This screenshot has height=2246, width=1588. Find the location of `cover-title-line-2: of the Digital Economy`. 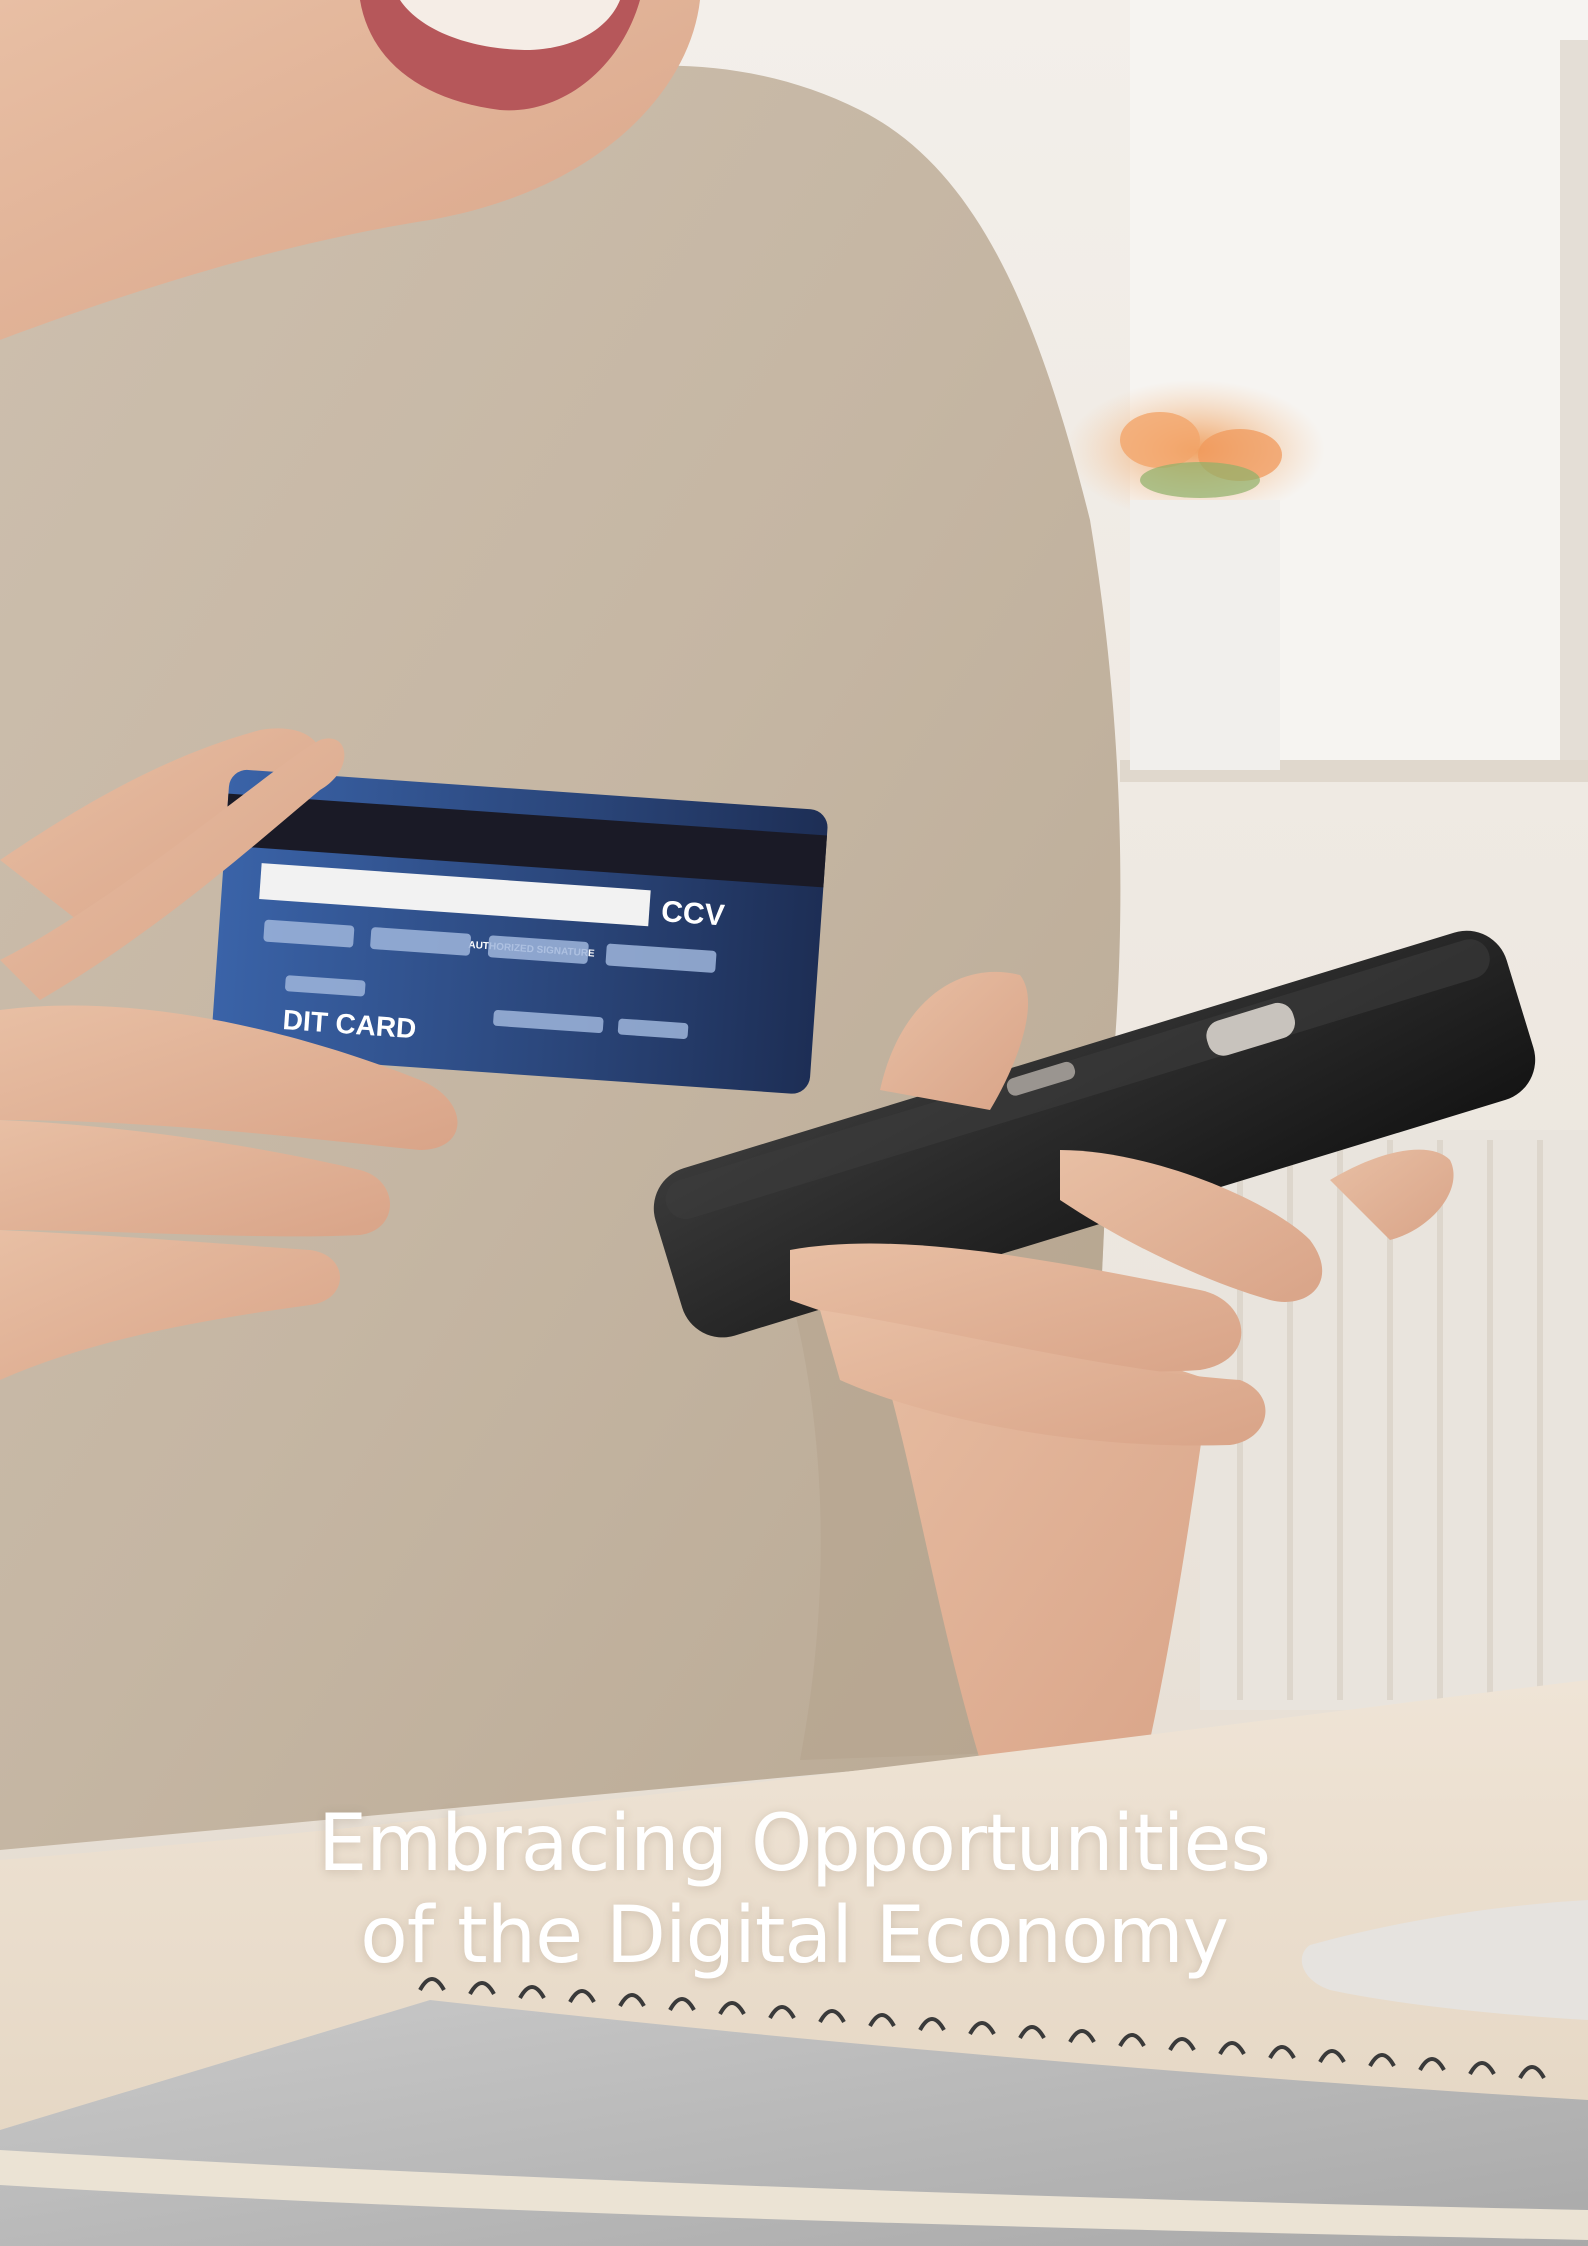

cover-title-line-2: of the Digital Economy is located at coordinates (794, 1936).